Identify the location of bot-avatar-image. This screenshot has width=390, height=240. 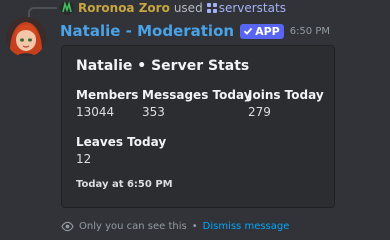
(26, 37).